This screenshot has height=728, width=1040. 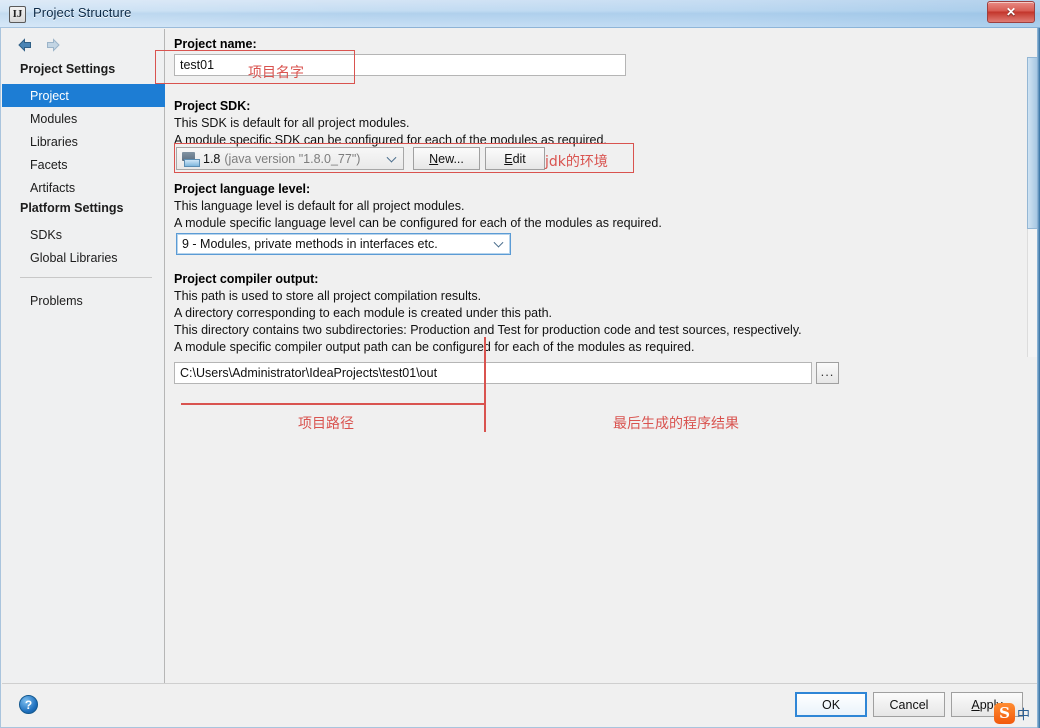 I want to click on ime-watermark: S 中, so click(x=1016, y=713).